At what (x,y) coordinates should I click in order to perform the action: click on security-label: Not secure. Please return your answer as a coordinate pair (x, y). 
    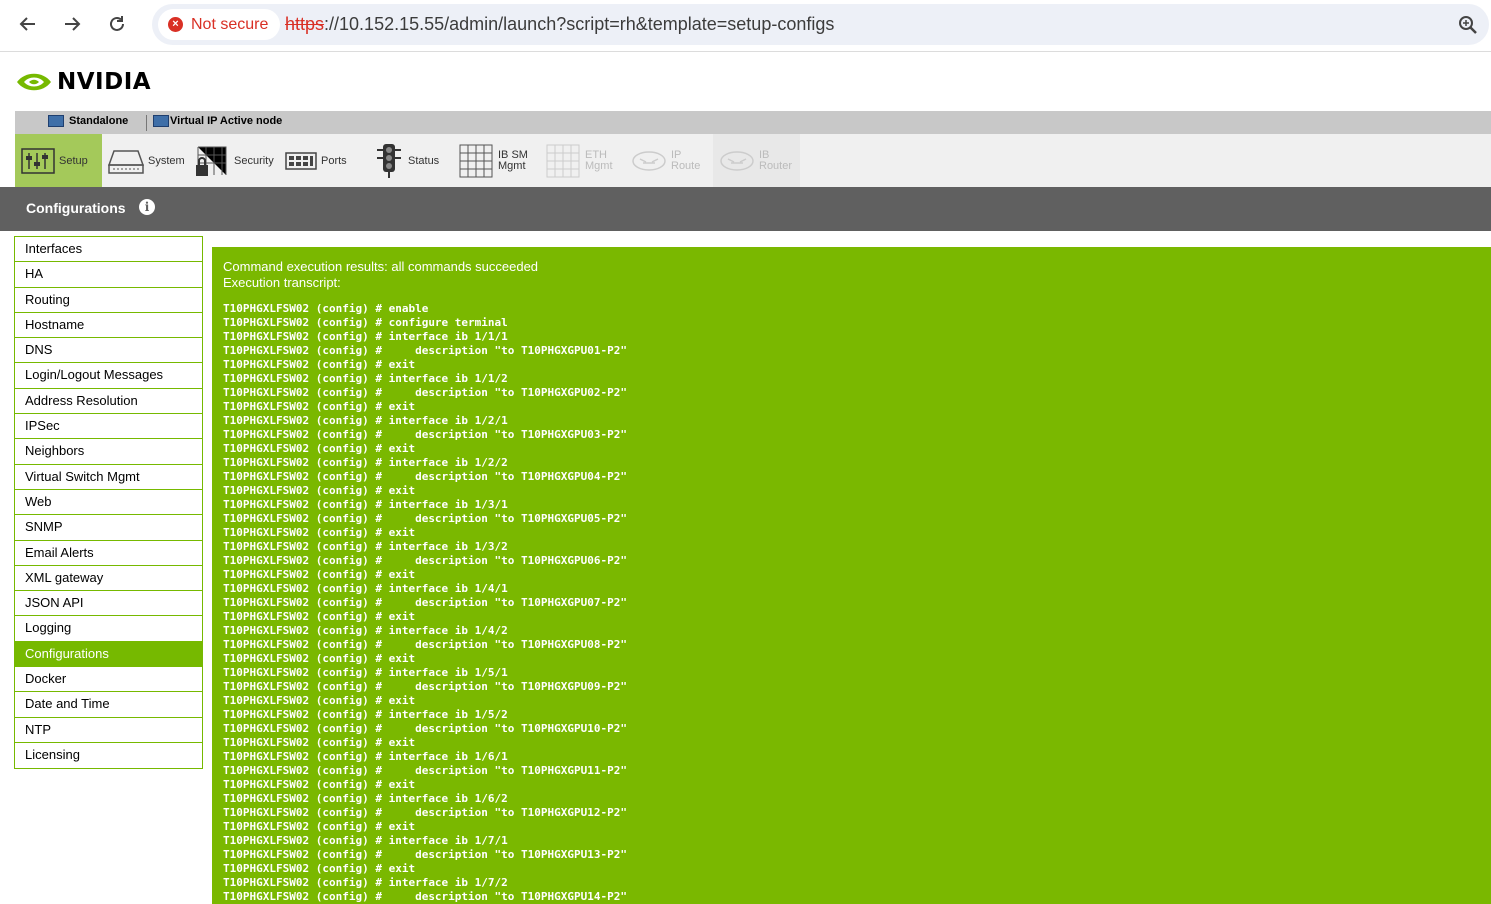
    Looking at the image, I should click on (230, 24).